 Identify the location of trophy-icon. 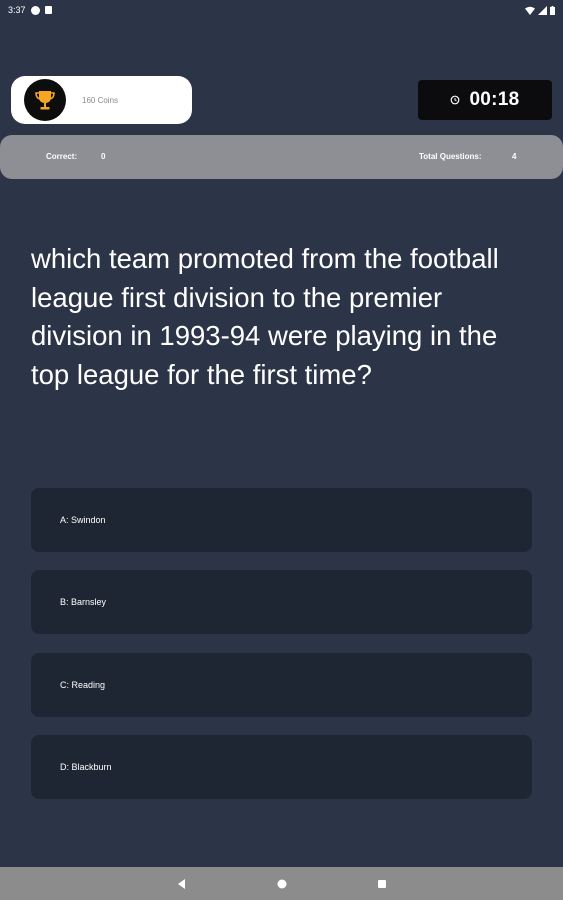
(45, 100).